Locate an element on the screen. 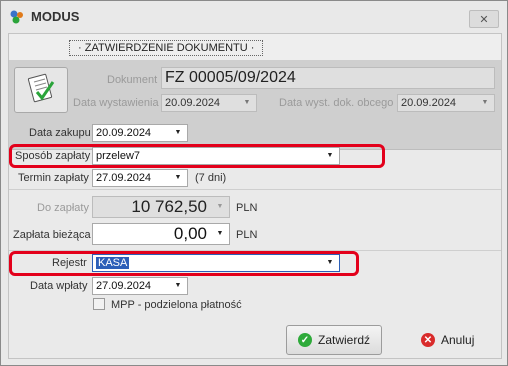 Image resolution: width=508 pixels, height=366 pixels. cancel-button: ✕ Anuluj is located at coordinates (455, 340).